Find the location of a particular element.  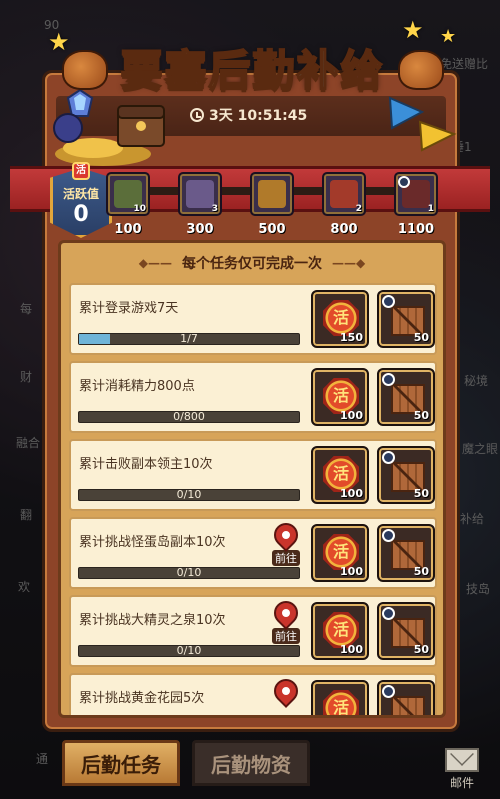

task-row: 累计挑战黄金花园5次 活 is located at coordinates (253, 694).